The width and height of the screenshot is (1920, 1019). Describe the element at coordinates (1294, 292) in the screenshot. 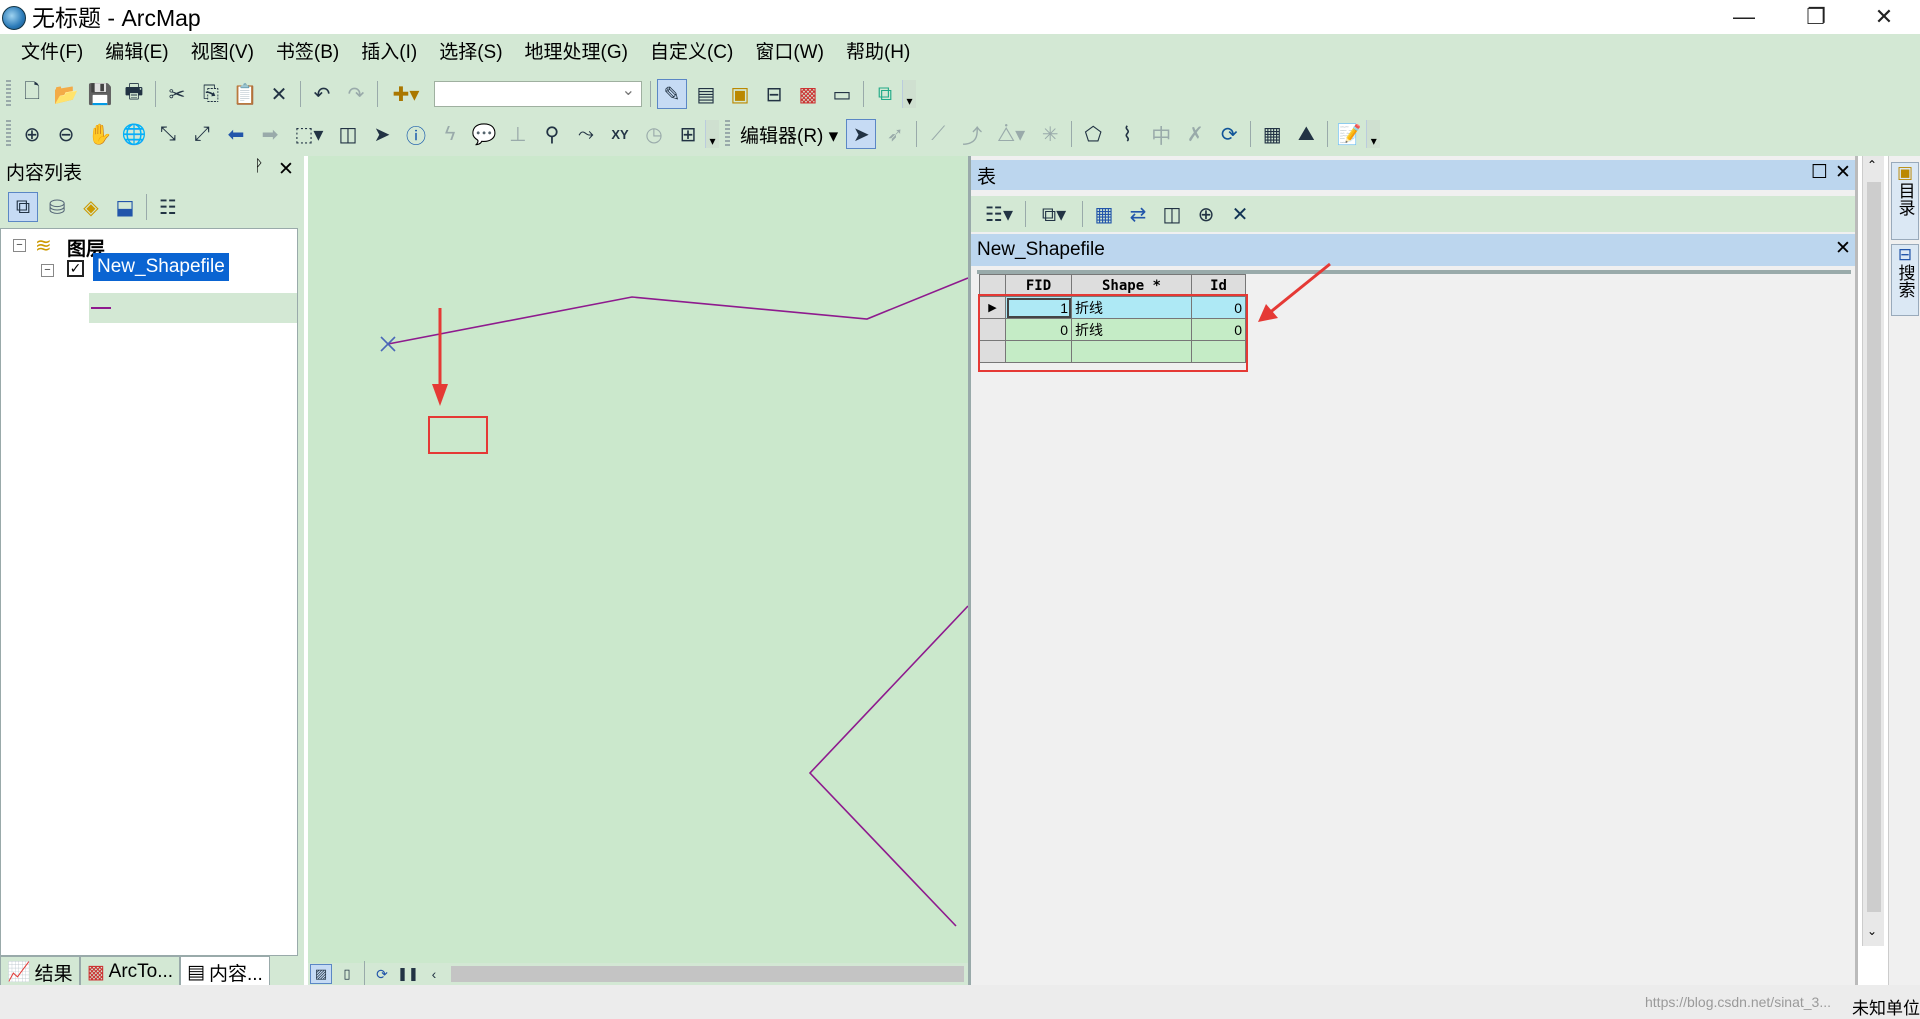

I see `arrow-left-annotation` at that location.